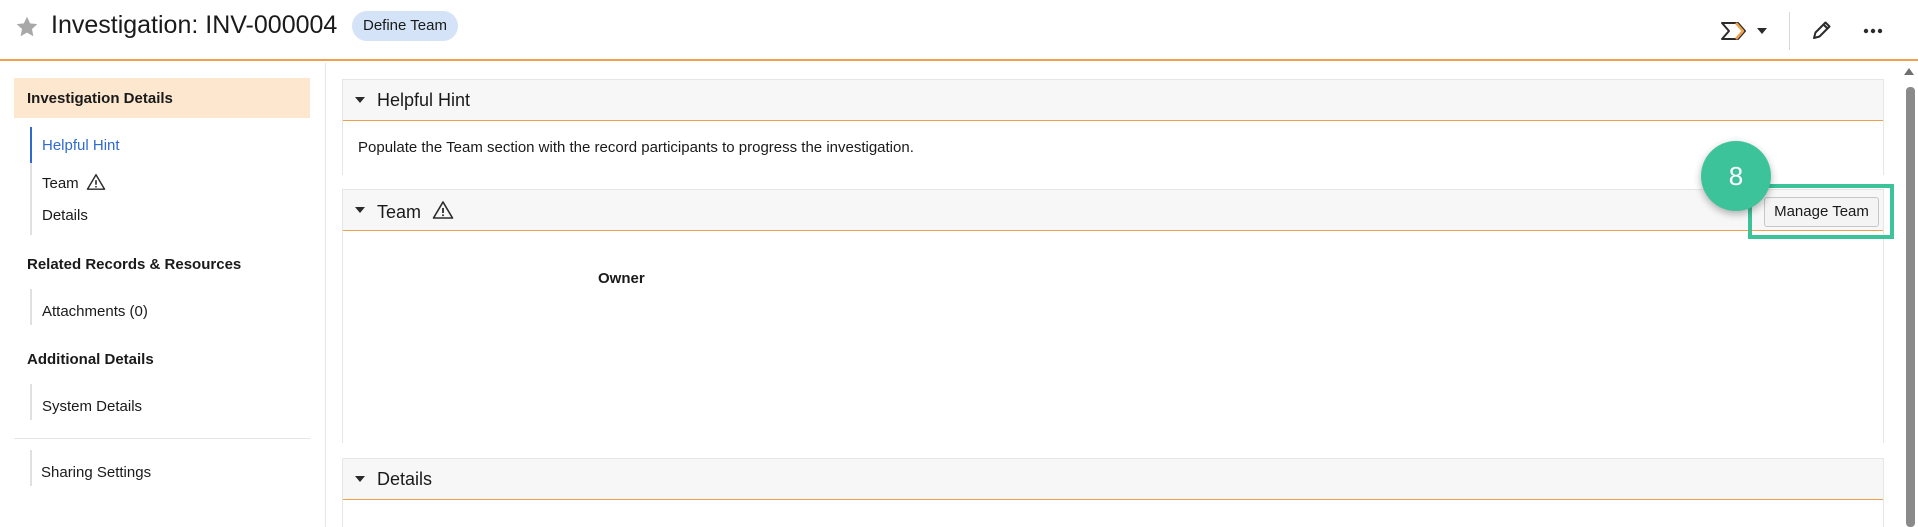 This screenshot has height=527, width=1918. I want to click on lifecycle-stages-icon, so click(1744, 31).